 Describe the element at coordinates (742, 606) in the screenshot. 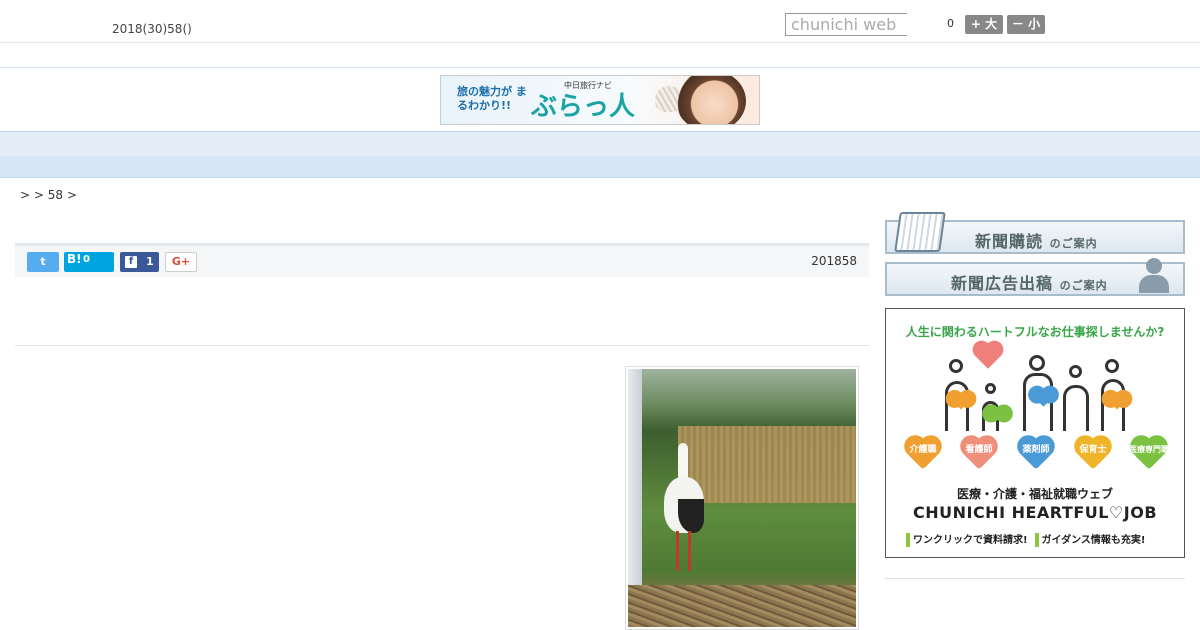

I see `nest-image` at that location.